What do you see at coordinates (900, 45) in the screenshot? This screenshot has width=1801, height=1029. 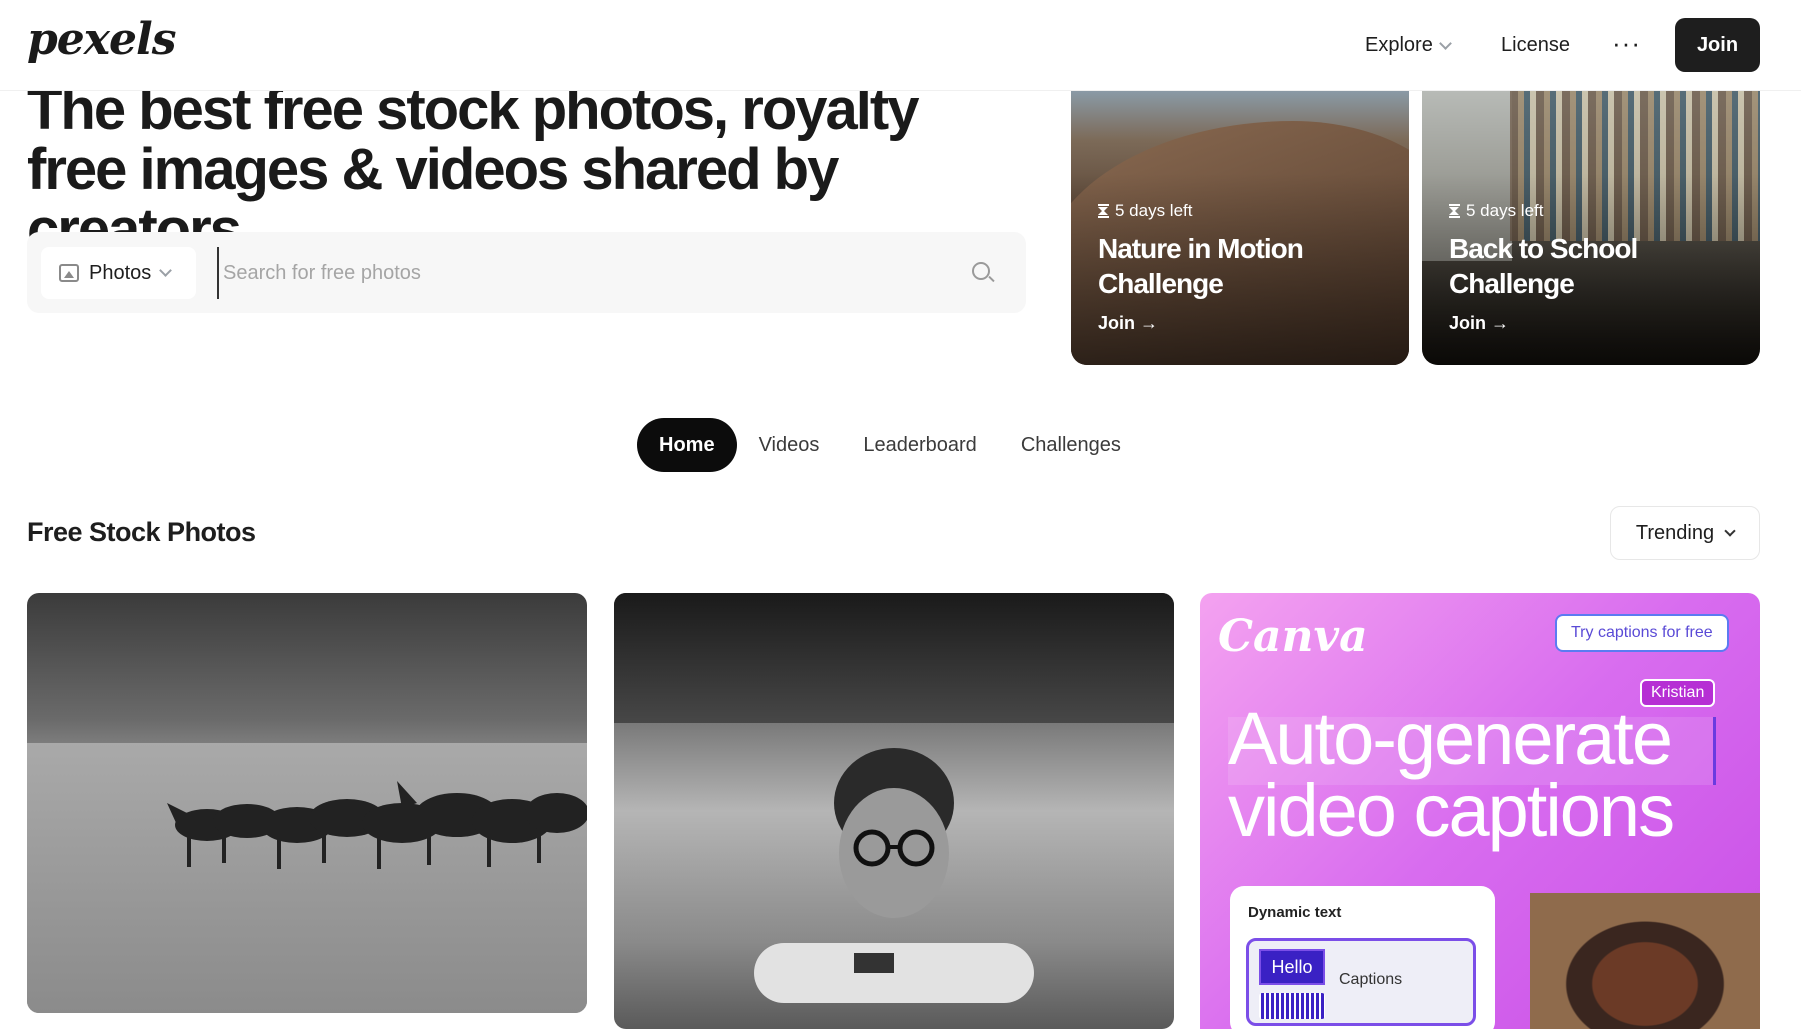 I see `top-nav: pexels Explore License ··· Join` at bounding box center [900, 45].